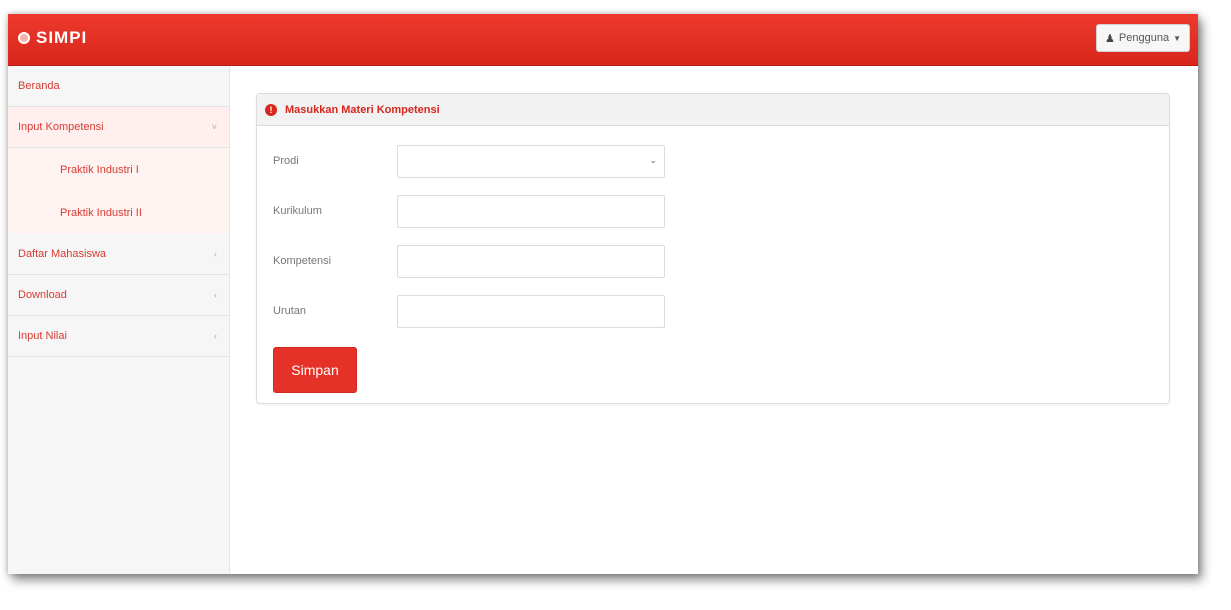 Image resolution: width=1231 pixels, height=610 pixels. I want to click on prodi-select-wrap: ⌄, so click(531, 161).